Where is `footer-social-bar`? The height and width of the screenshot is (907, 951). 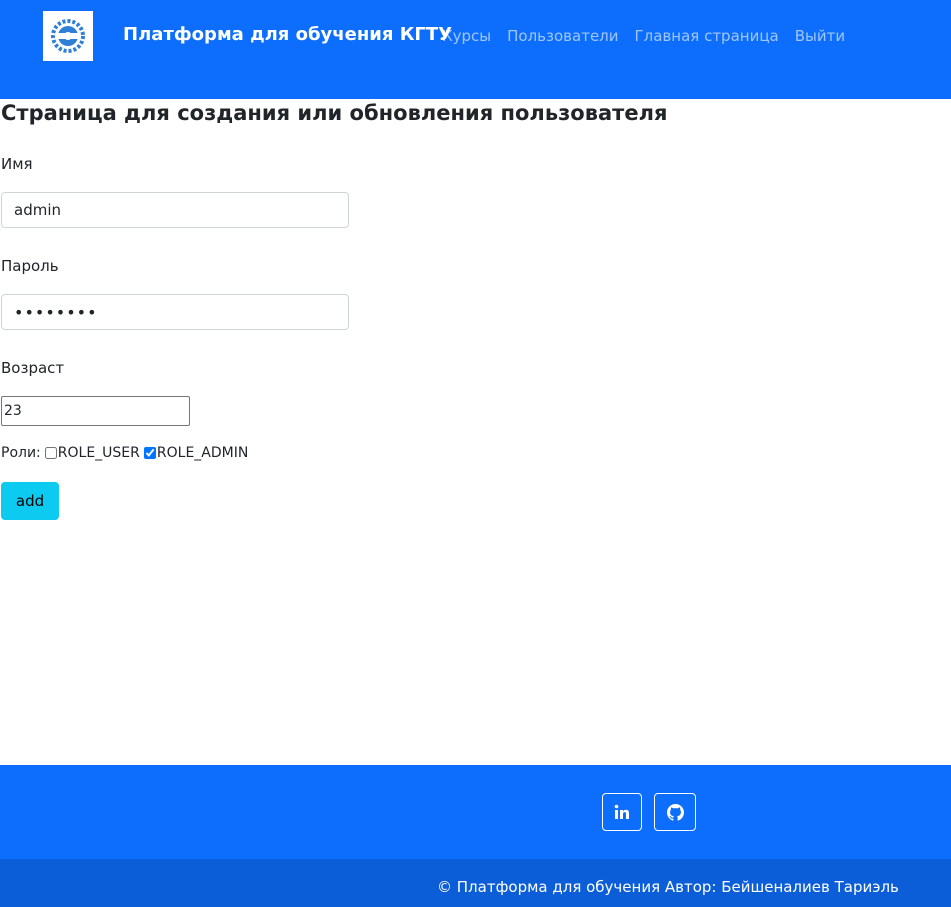
footer-social-bar is located at coordinates (475, 812).